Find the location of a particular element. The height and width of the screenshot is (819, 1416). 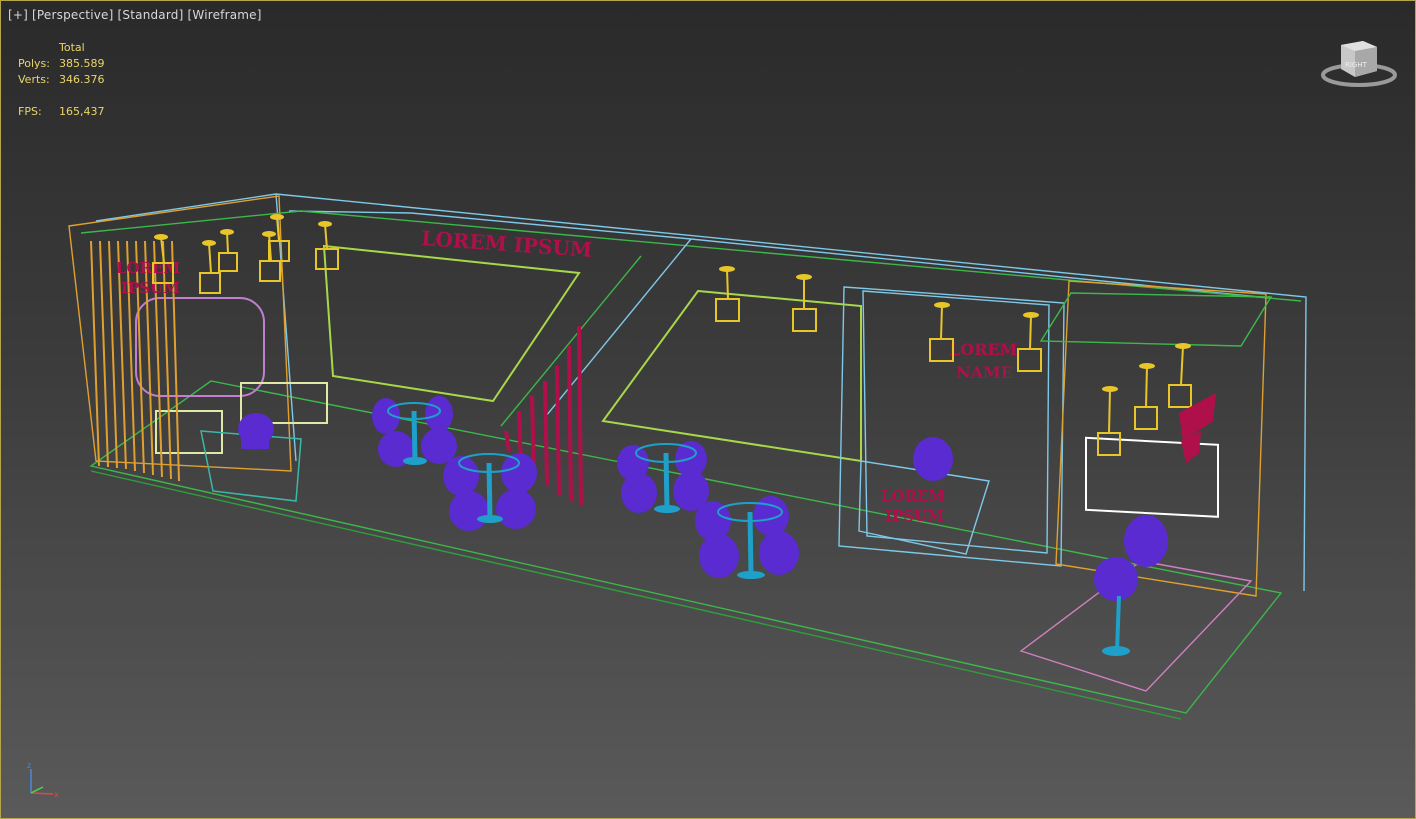

axis-z-label: z is located at coordinates (29, 765).